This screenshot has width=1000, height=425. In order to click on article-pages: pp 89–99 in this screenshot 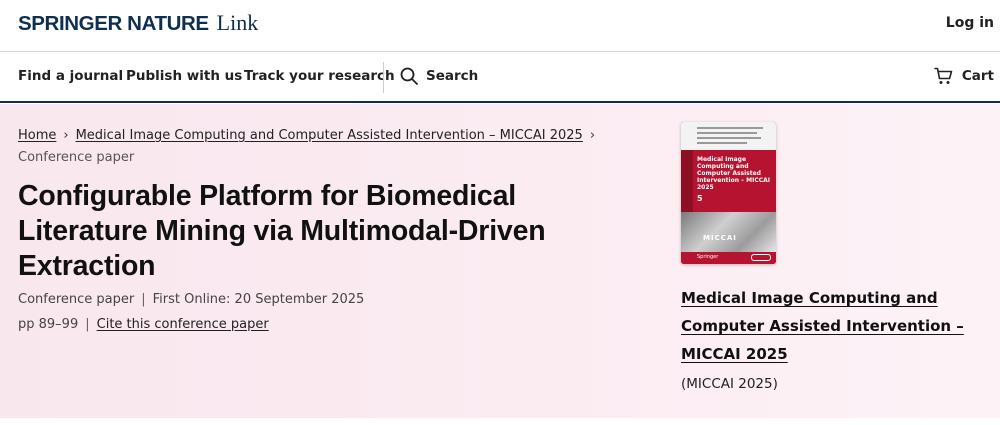, I will do `click(48, 324)`.